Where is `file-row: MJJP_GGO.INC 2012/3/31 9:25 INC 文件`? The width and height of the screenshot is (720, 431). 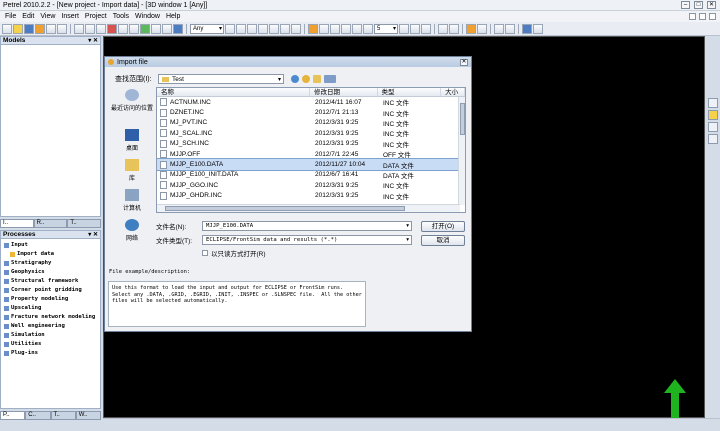
file-row: MJJP_GGO.INC 2012/3/31 9:25 INC 文件 is located at coordinates (311, 185).